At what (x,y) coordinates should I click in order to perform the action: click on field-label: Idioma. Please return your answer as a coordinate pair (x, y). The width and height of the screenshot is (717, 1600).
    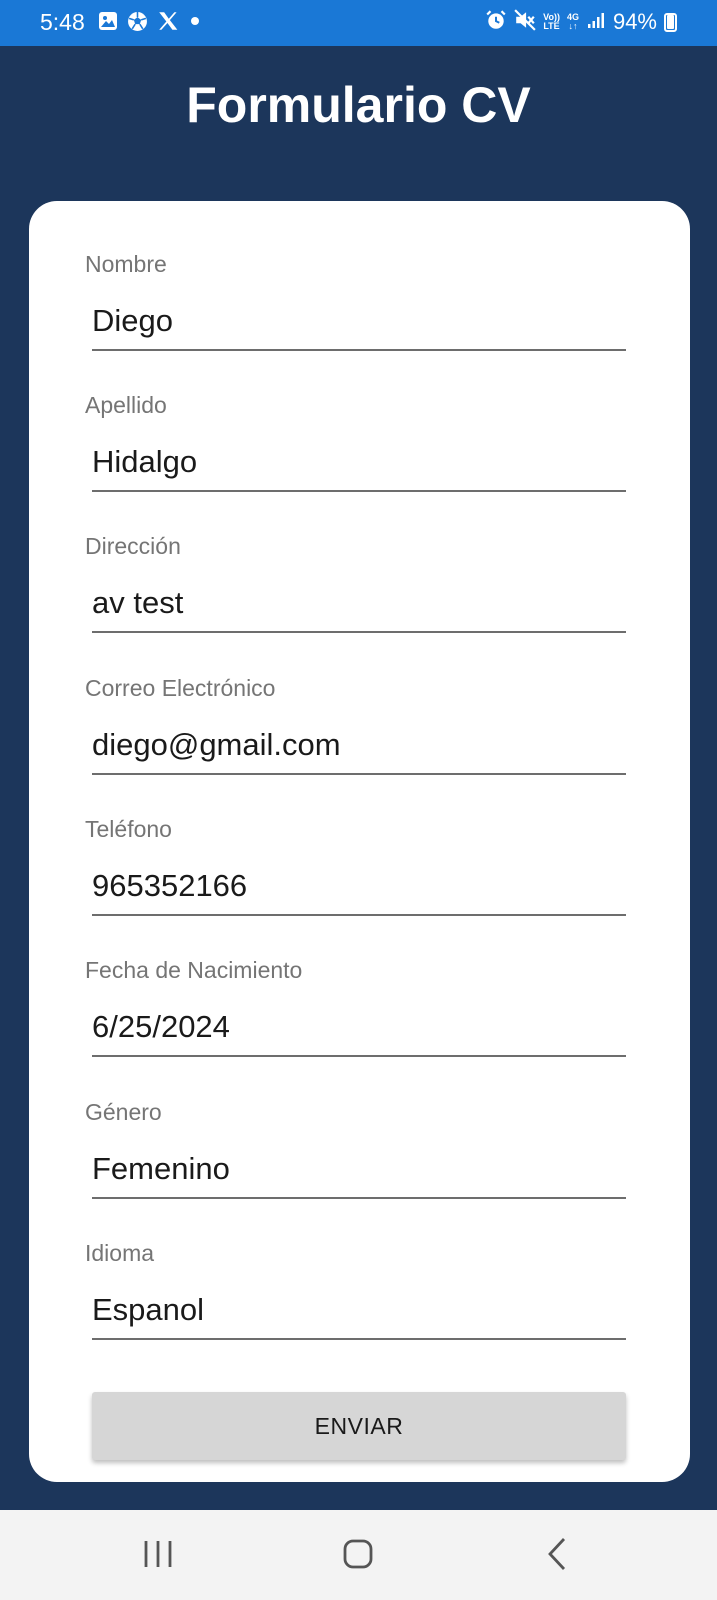
    Looking at the image, I should click on (120, 1253).